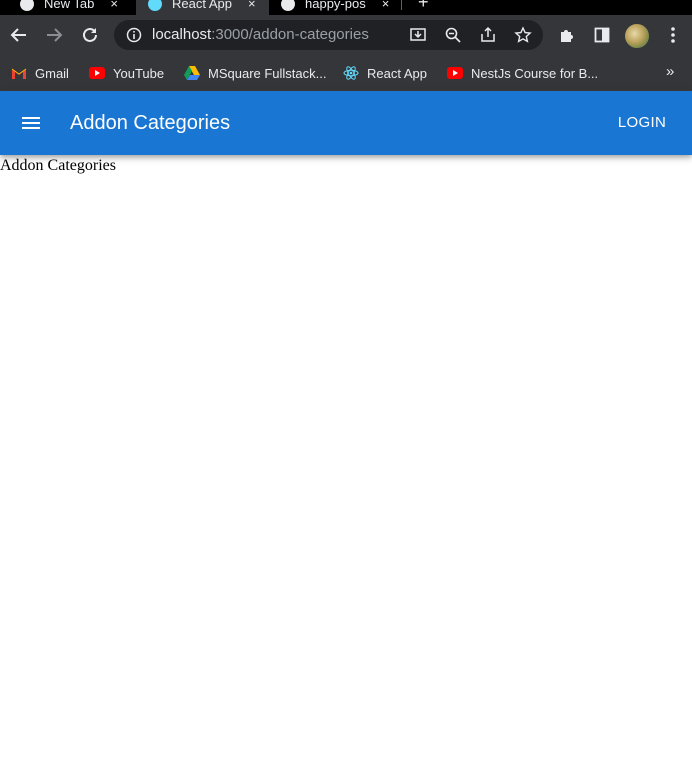  Describe the element at coordinates (397, 73) in the screenshot. I see `bookmark-label: React App` at that location.